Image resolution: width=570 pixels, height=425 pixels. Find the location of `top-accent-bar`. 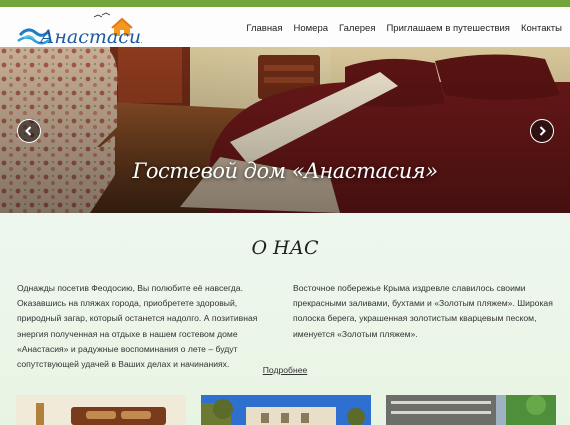

top-accent-bar is located at coordinates (285, 3).